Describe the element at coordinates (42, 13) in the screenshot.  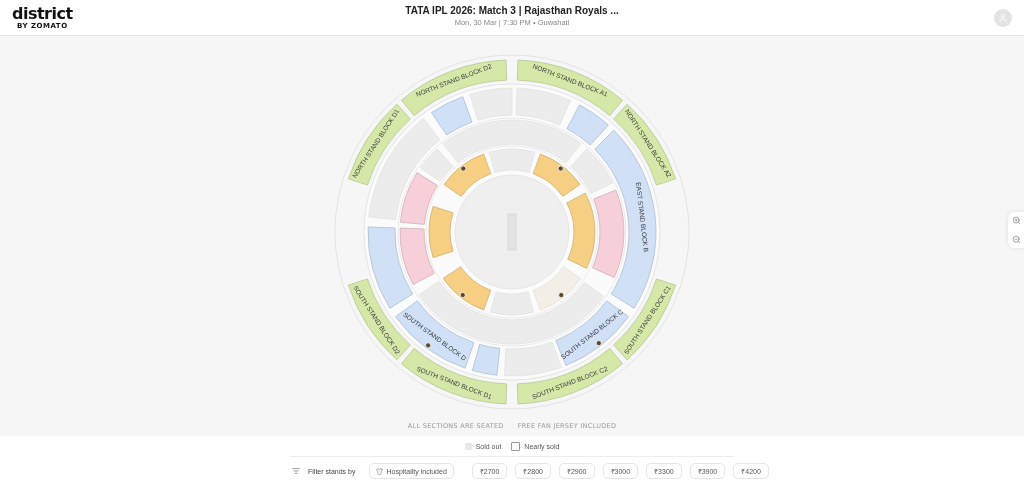
I see `logo: district` at that location.